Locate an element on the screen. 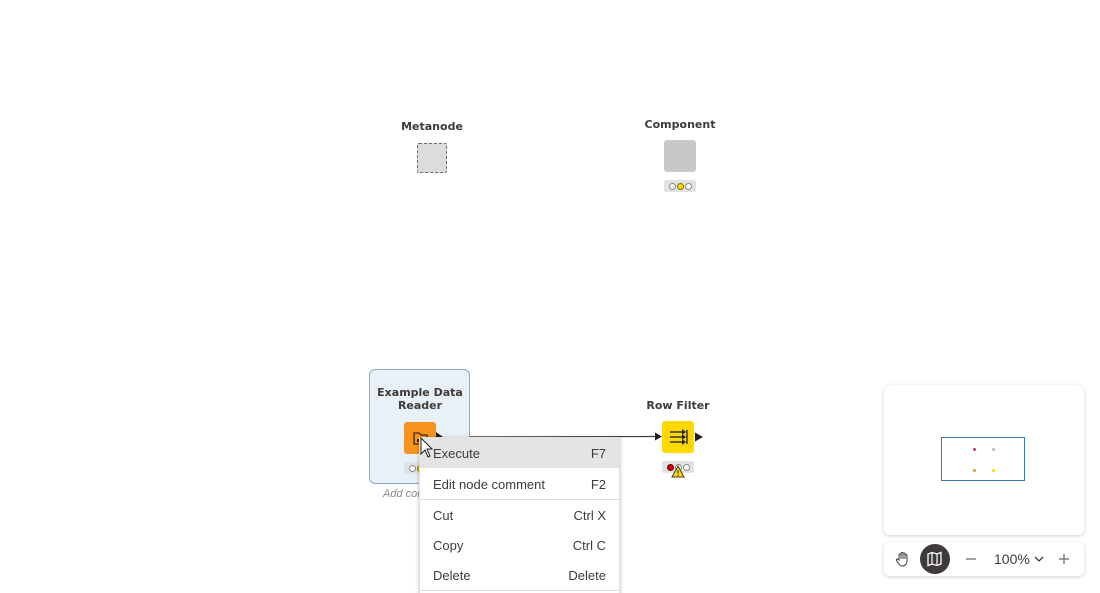 Image resolution: width=1100 pixels, height=593 pixels. warning-icon is located at coordinates (678, 471).